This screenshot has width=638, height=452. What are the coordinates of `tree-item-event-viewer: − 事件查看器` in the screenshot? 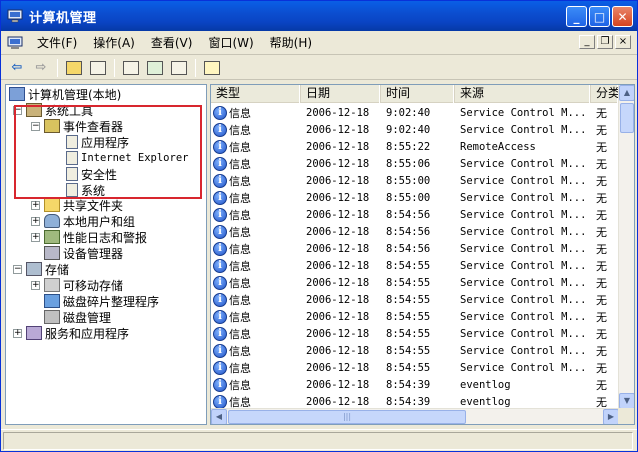 It's located at (77, 126).